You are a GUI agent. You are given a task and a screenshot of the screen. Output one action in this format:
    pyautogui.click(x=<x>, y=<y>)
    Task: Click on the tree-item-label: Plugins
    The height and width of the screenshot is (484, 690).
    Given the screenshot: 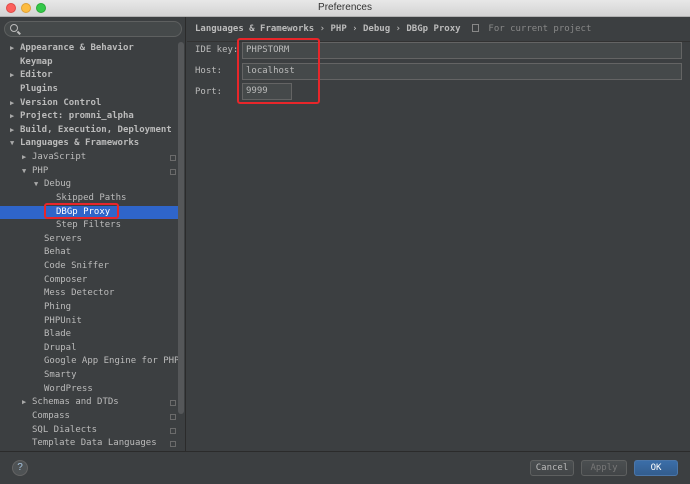 What is the action you would take?
    pyautogui.click(x=39, y=88)
    